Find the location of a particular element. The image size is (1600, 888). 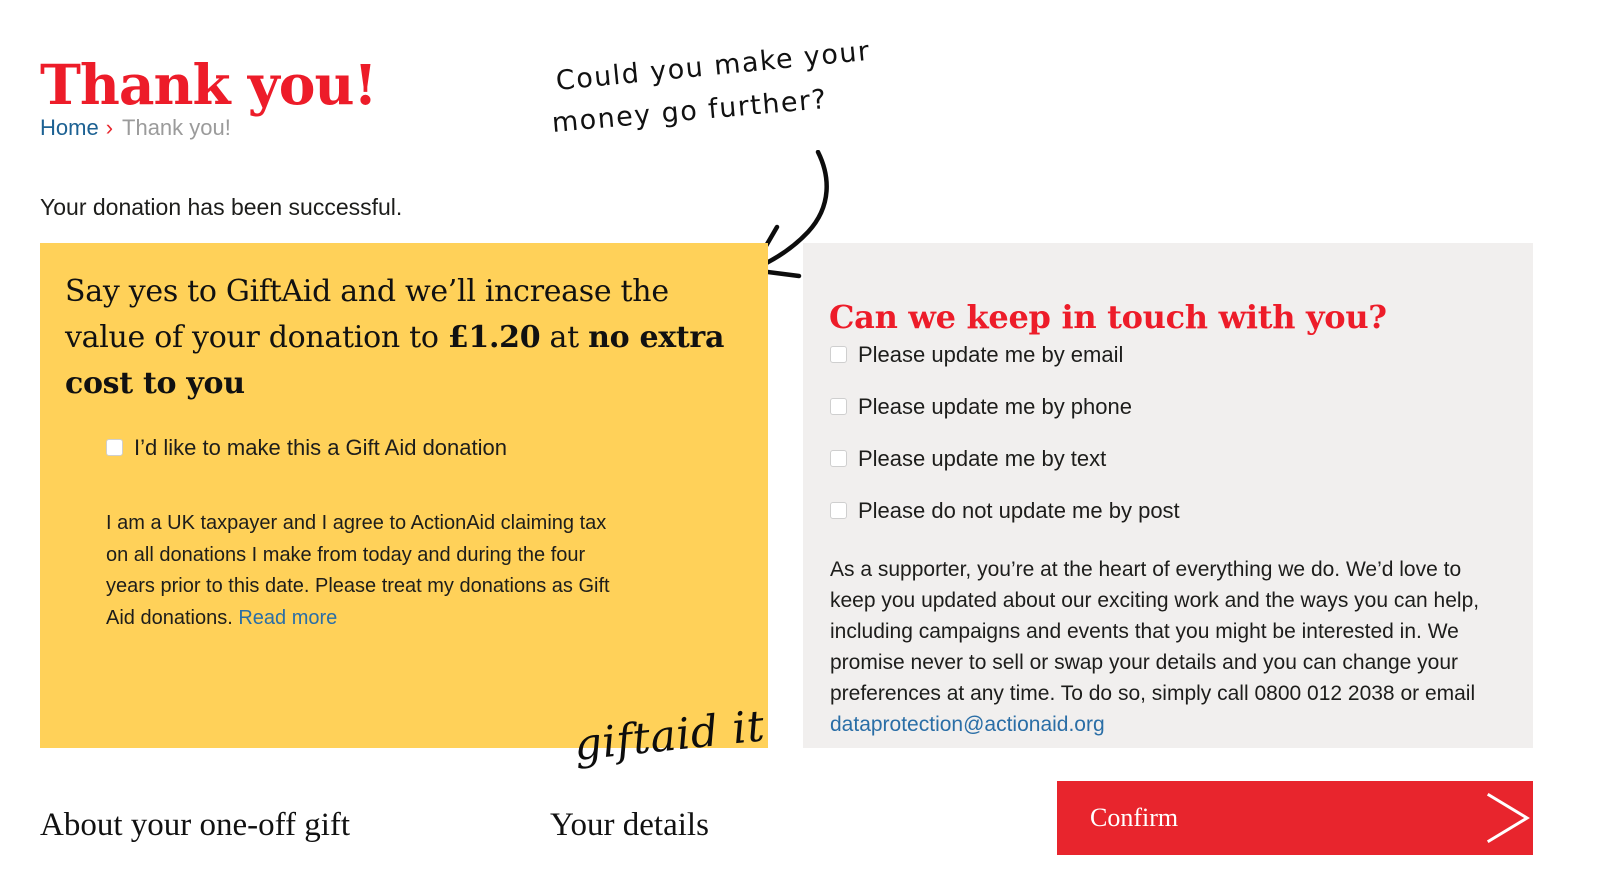

pref-email-label: Please update me by email is located at coordinates (991, 354).